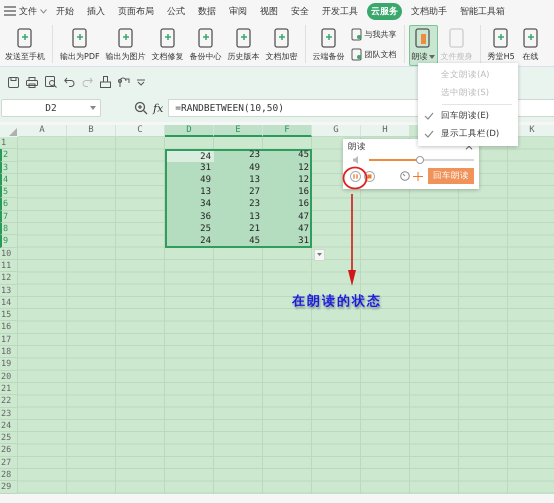 This screenshot has width=554, height=503. What do you see at coordinates (385, 131) in the screenshot?
I see `column-header: H` at bounding box center [385, 131].